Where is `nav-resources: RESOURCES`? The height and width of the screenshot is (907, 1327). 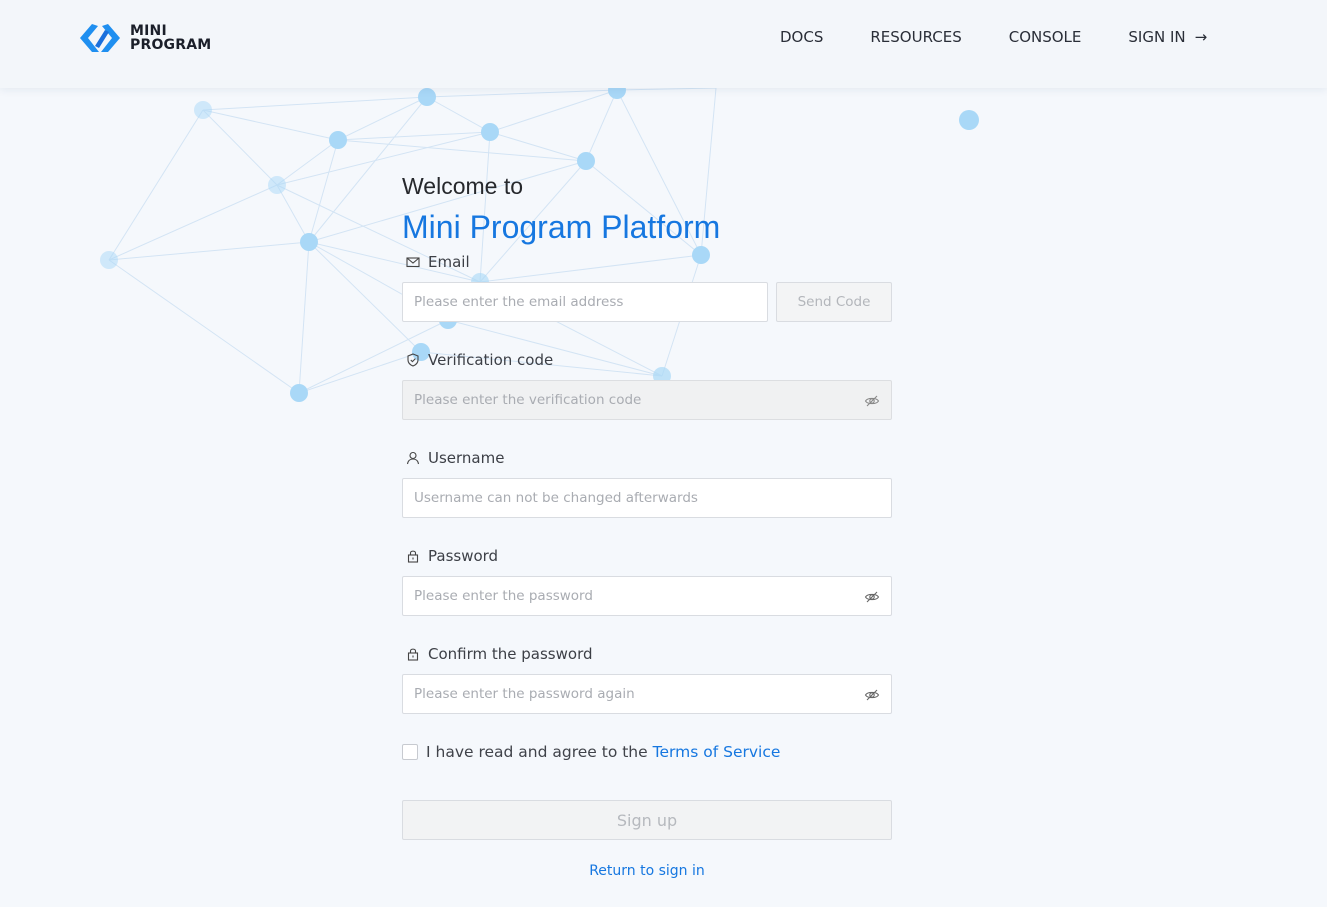 nav-resources: RESOURCES is located at coordinates (915, 37).